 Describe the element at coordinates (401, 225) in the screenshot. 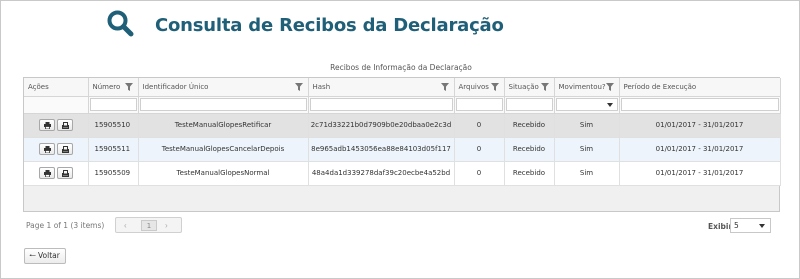

I see `grid-pager: Page 1 of 1 (3 items) ‹ 1 › Exibir 5` at that location.